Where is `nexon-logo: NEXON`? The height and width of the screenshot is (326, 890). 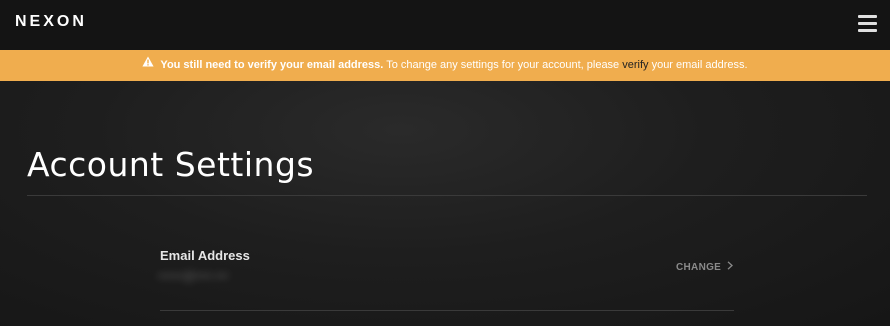
nexon-logo: NEXON is located at coordinates (51, 22).